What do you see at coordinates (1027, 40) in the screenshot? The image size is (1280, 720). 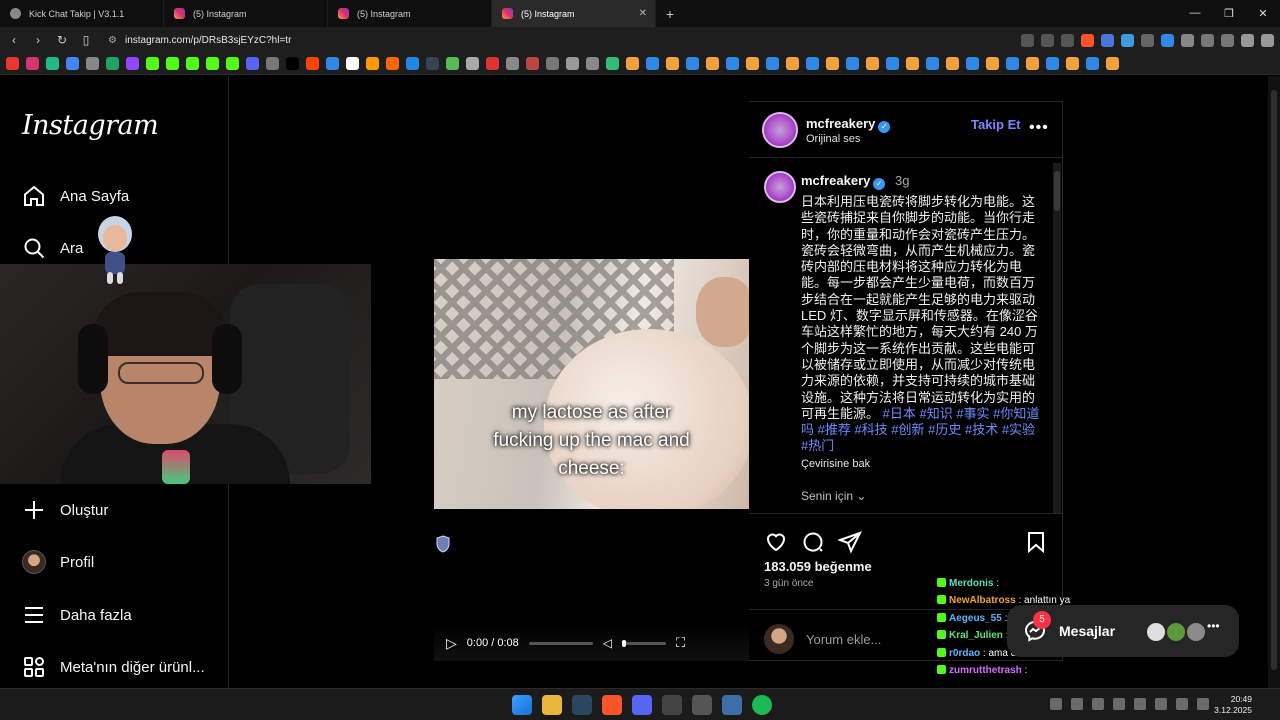 I see `cast-icon` at bounding box center [1027, 40].